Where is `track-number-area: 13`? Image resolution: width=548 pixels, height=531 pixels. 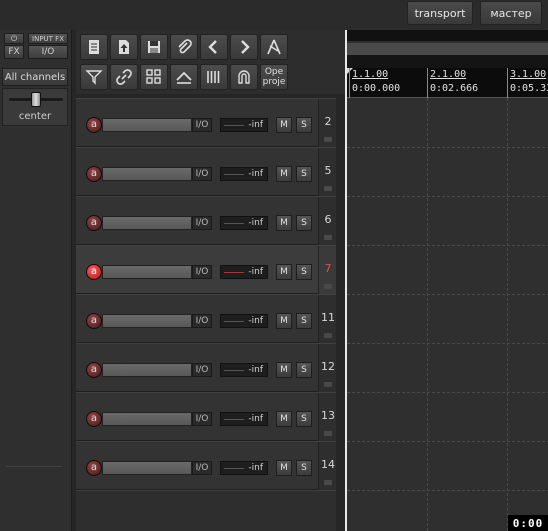 track-number-area: 13 is located at coordinates (327, 417).